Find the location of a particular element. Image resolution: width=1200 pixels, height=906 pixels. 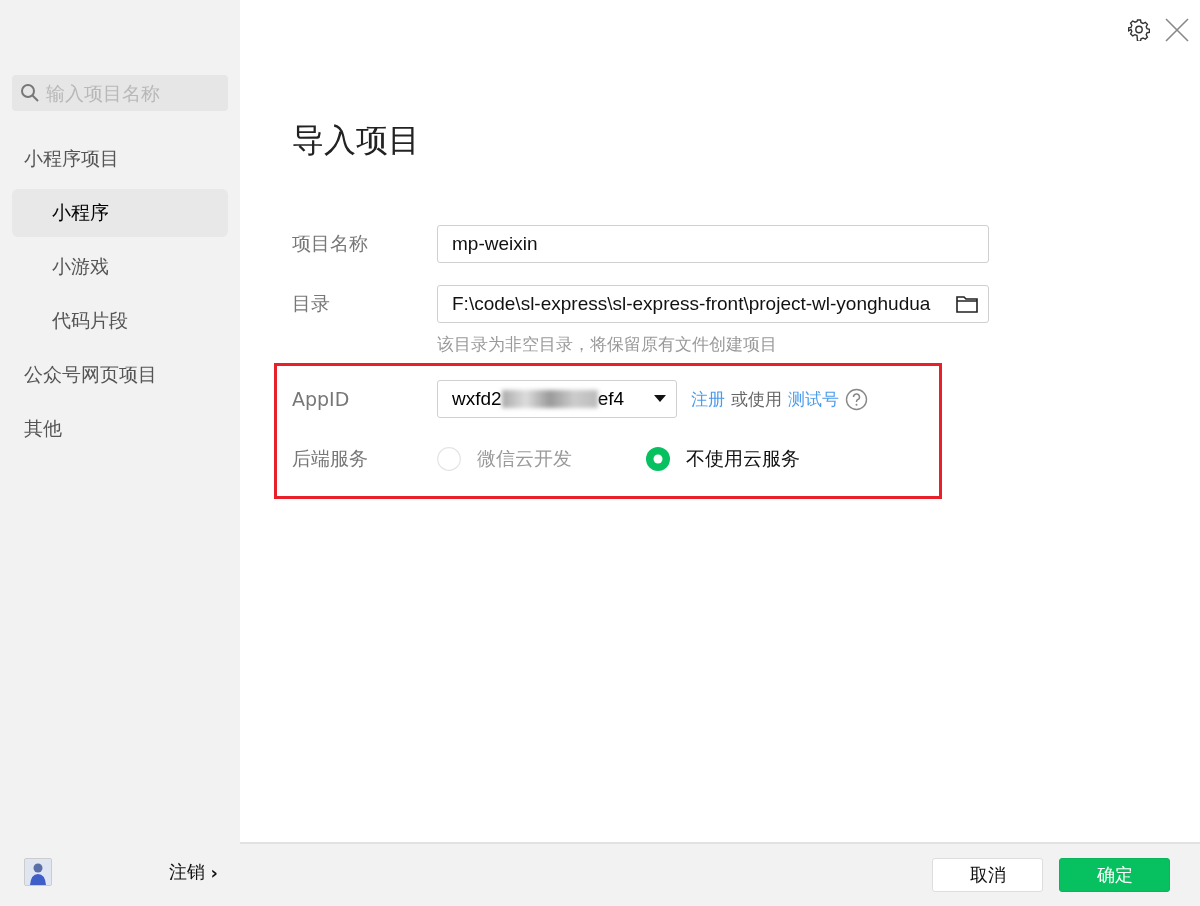

radio-option: 不使用云服务 is located at coordinates (723, 459).